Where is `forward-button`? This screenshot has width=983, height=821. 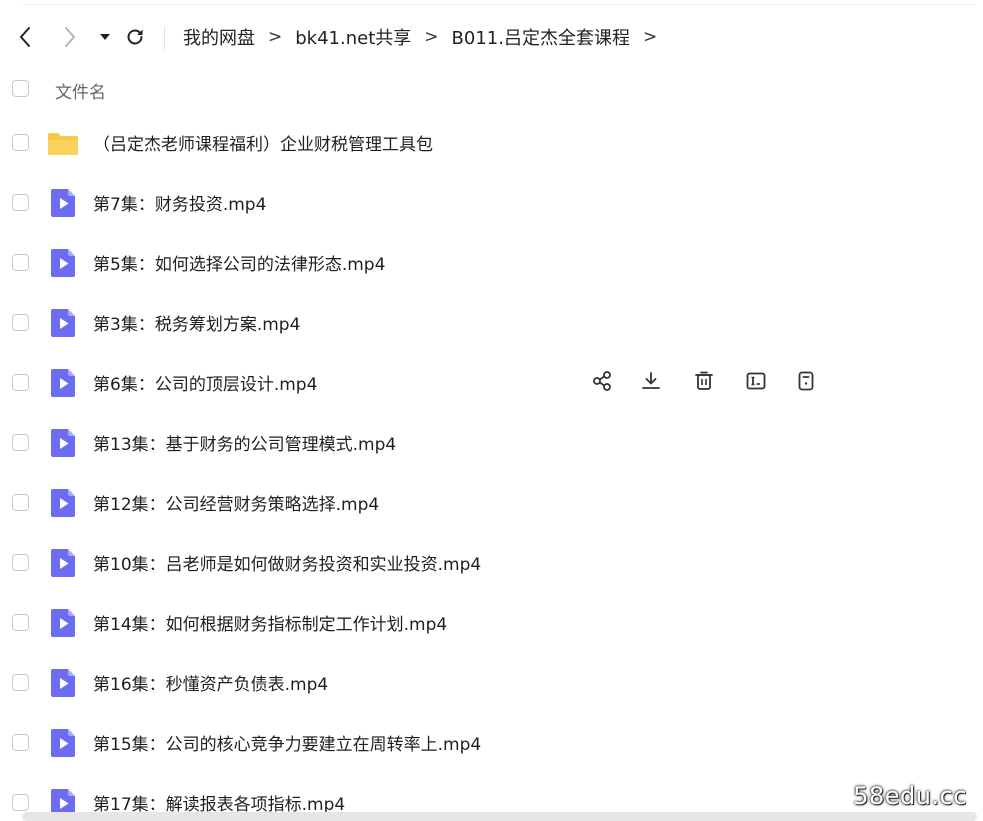 forward-button is located at coordinates (70, 37).